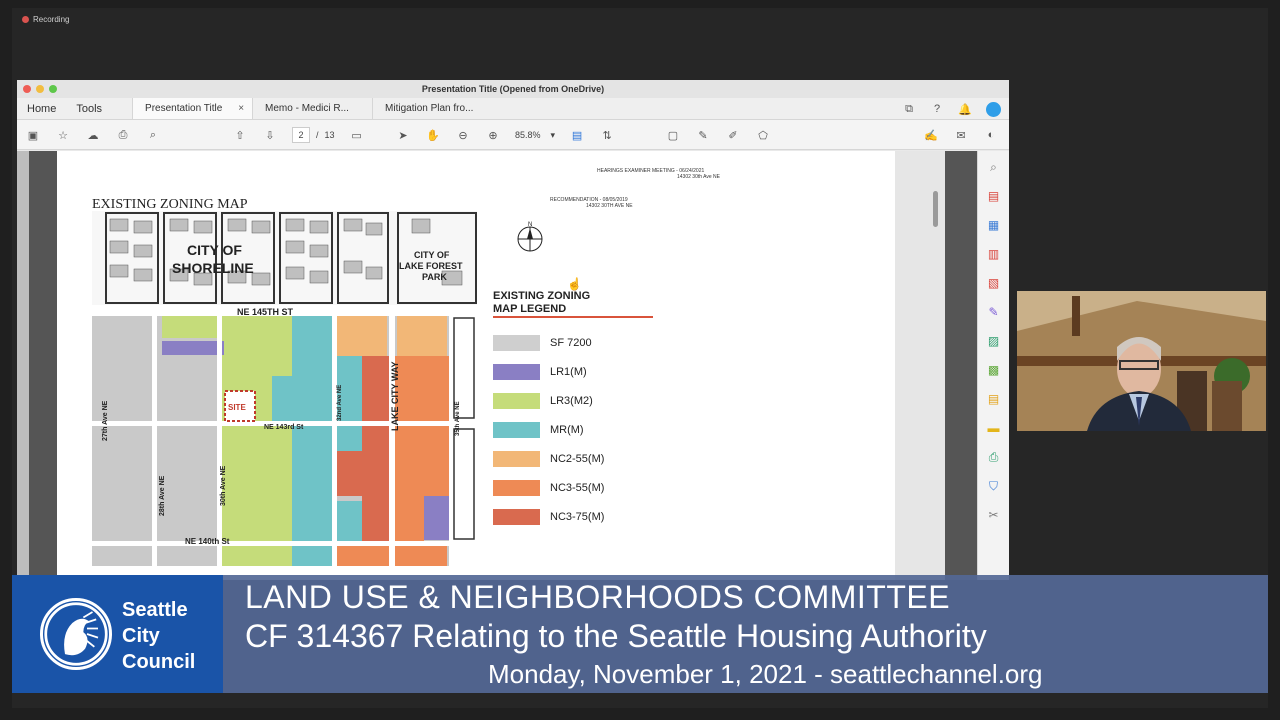 This screenshot has height=720, width=1280. What do you see at coordinates (99, 108) in the screenshot?
I see `nav-tools: Tools` at bounding box center [99, 108].